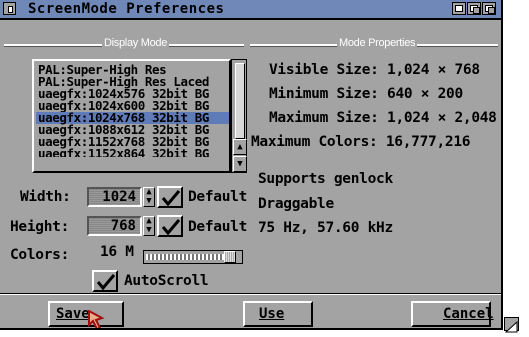 The width and height of the screenshot is (529, 337). I want to click on colors-label: Colors:, so click(40, 255).